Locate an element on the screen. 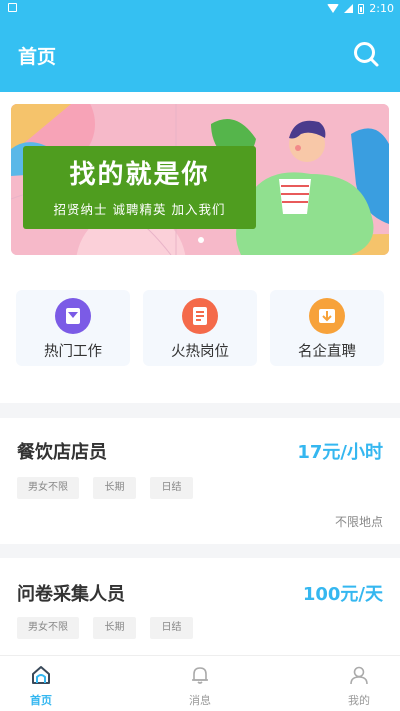 This screenshot has width=400, height=711. popular-positions-icon is located at coordinates (200, 316).